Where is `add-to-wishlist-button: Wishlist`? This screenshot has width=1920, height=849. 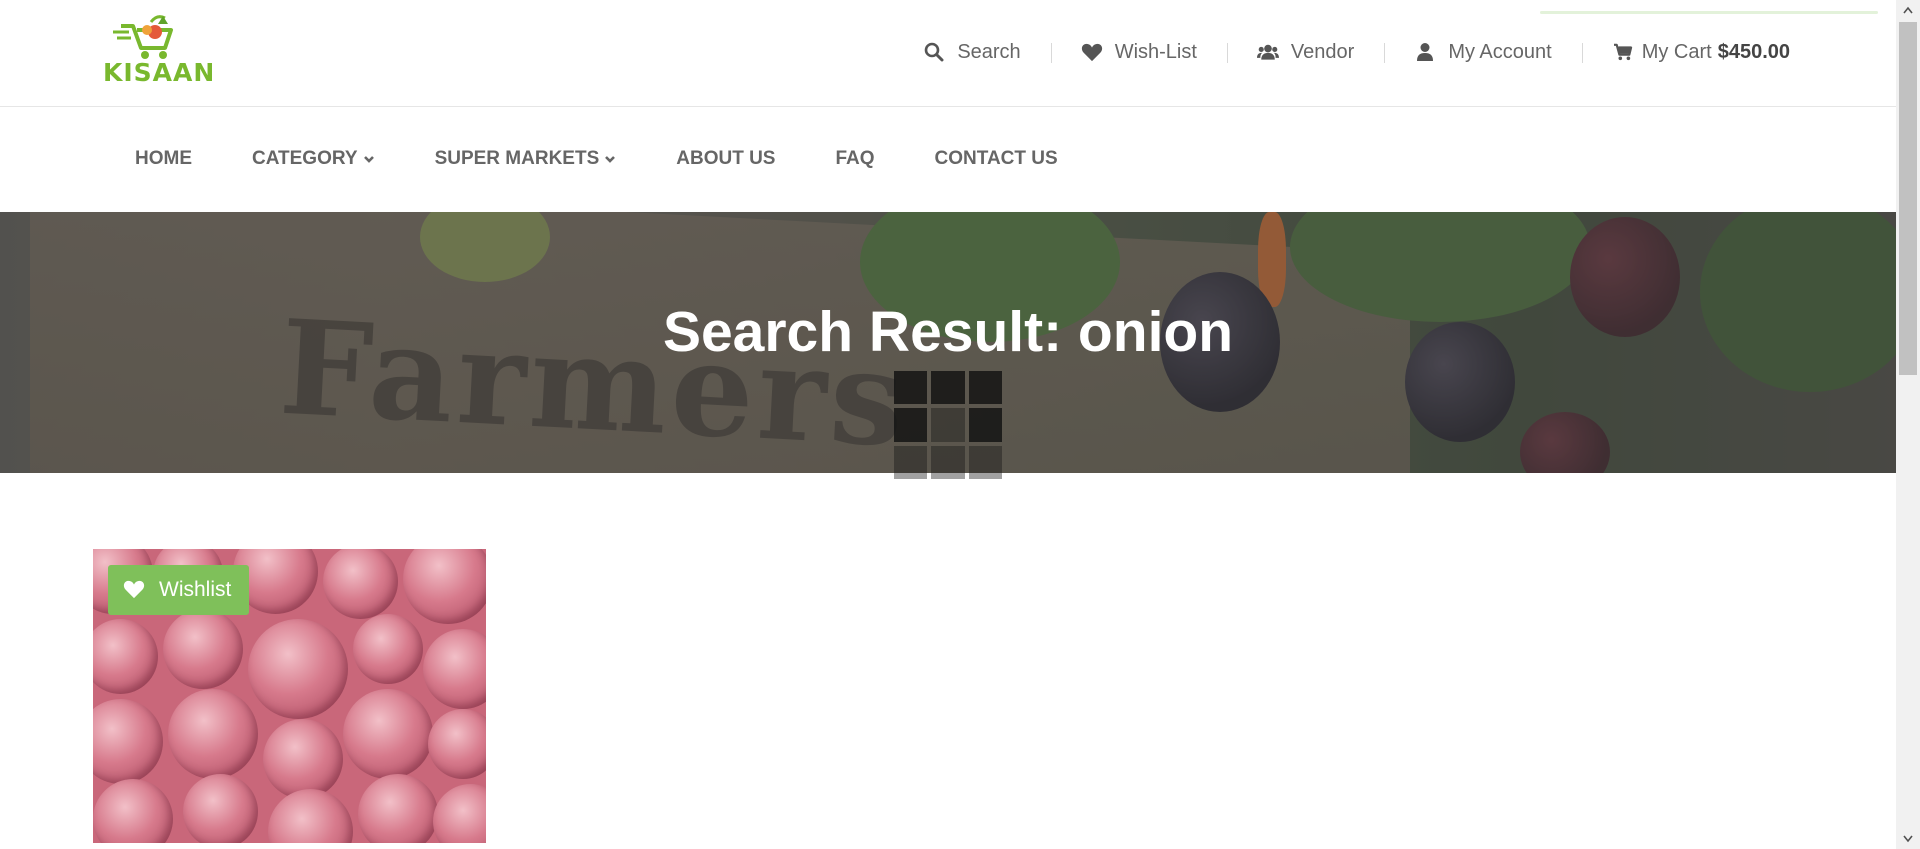
add-to-wishlist-button: Wishlist is located at coordinates (178, 590).